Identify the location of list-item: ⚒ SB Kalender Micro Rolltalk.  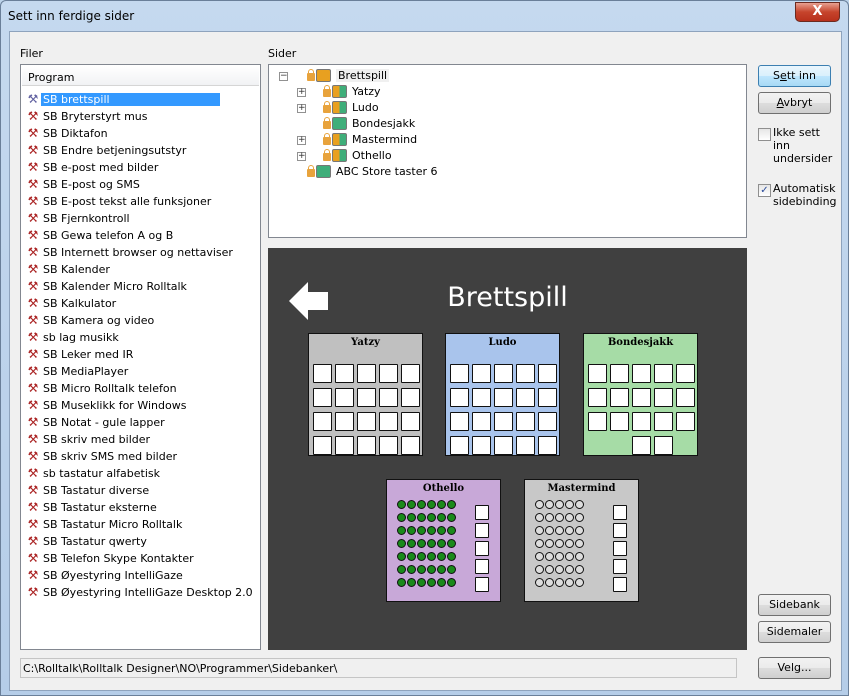
(107, 286).